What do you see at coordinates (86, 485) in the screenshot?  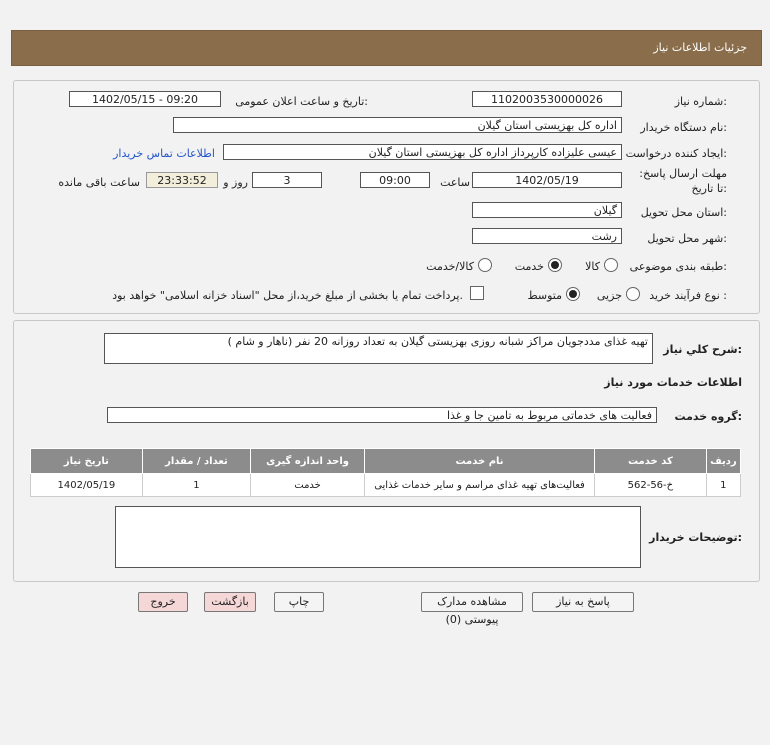 I see `cell-need-date: 1402/05/19` at bounding box center [86, 485].